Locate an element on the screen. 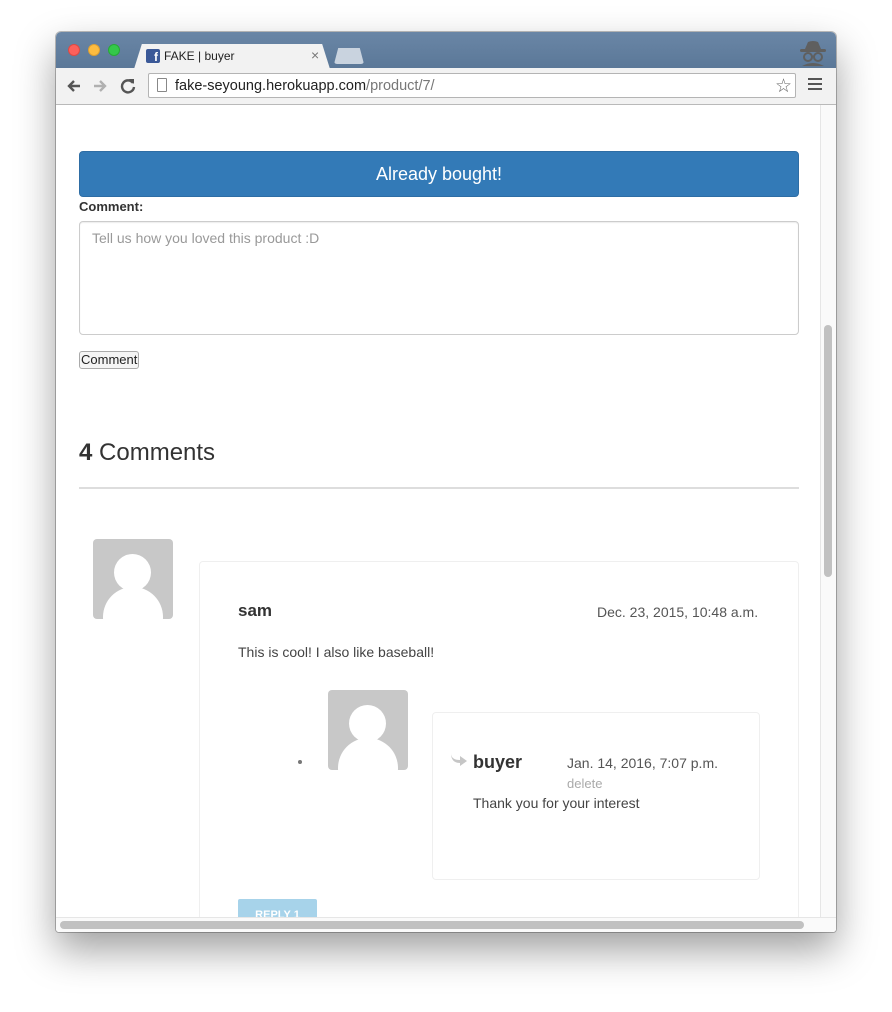 The height and width of the screenshot is (1012, 892). facebook-favicon-icon: f is located at coordinates (153, 56).